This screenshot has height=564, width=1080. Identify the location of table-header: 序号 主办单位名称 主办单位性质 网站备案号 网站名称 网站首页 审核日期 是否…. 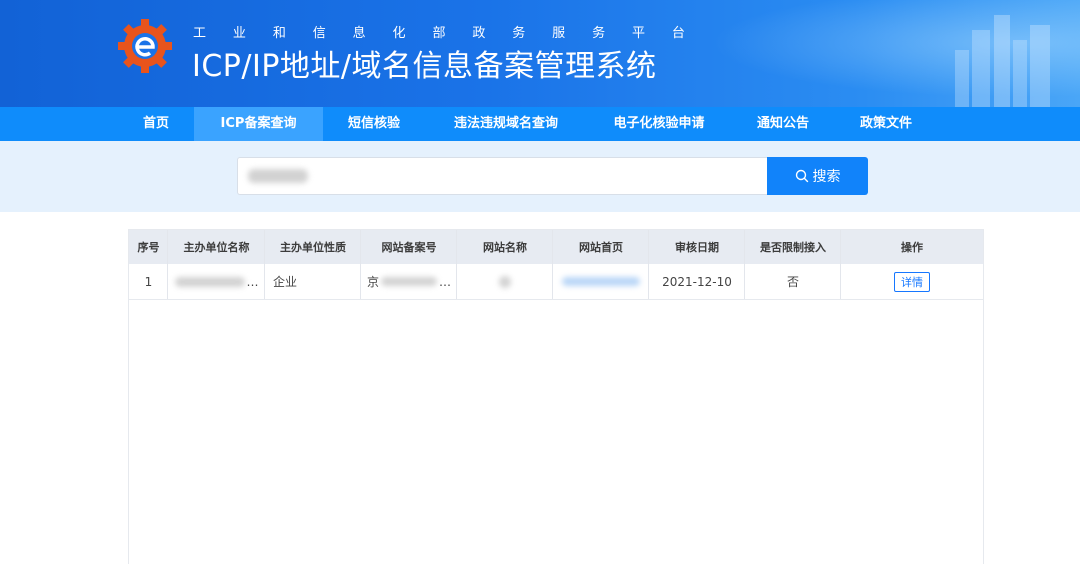
(556, 247).